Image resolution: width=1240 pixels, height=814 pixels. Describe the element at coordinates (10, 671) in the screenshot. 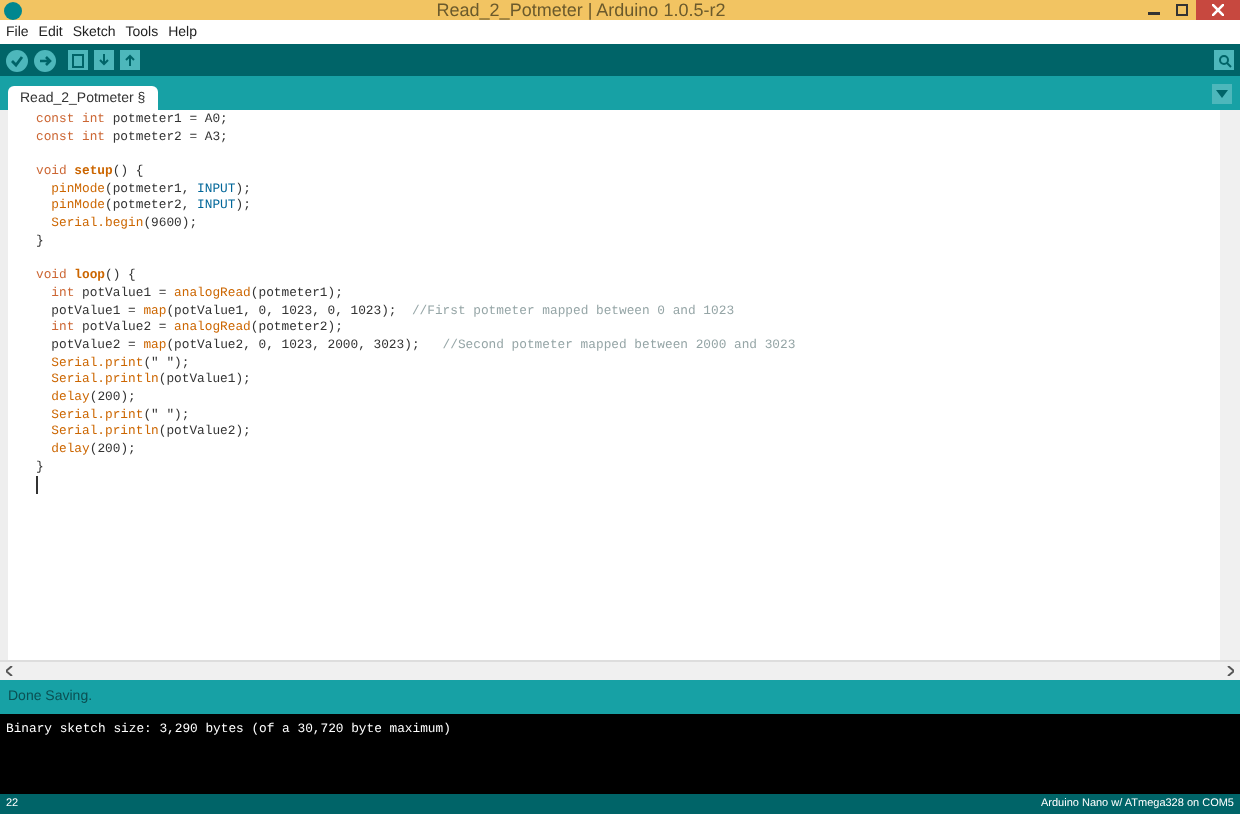

I see `scroll-left-icon` at that location.